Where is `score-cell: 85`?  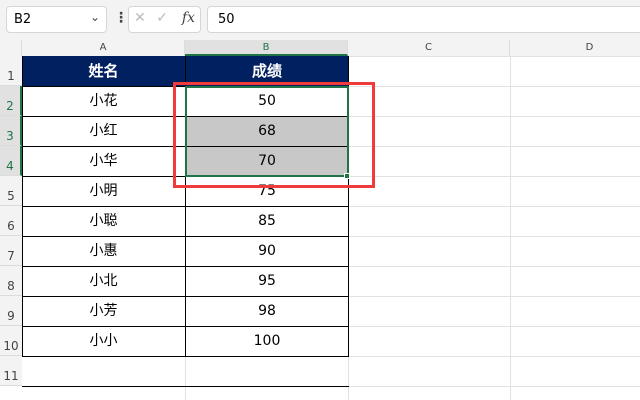 score-cell: 85 is located at coordinates (267, 221).